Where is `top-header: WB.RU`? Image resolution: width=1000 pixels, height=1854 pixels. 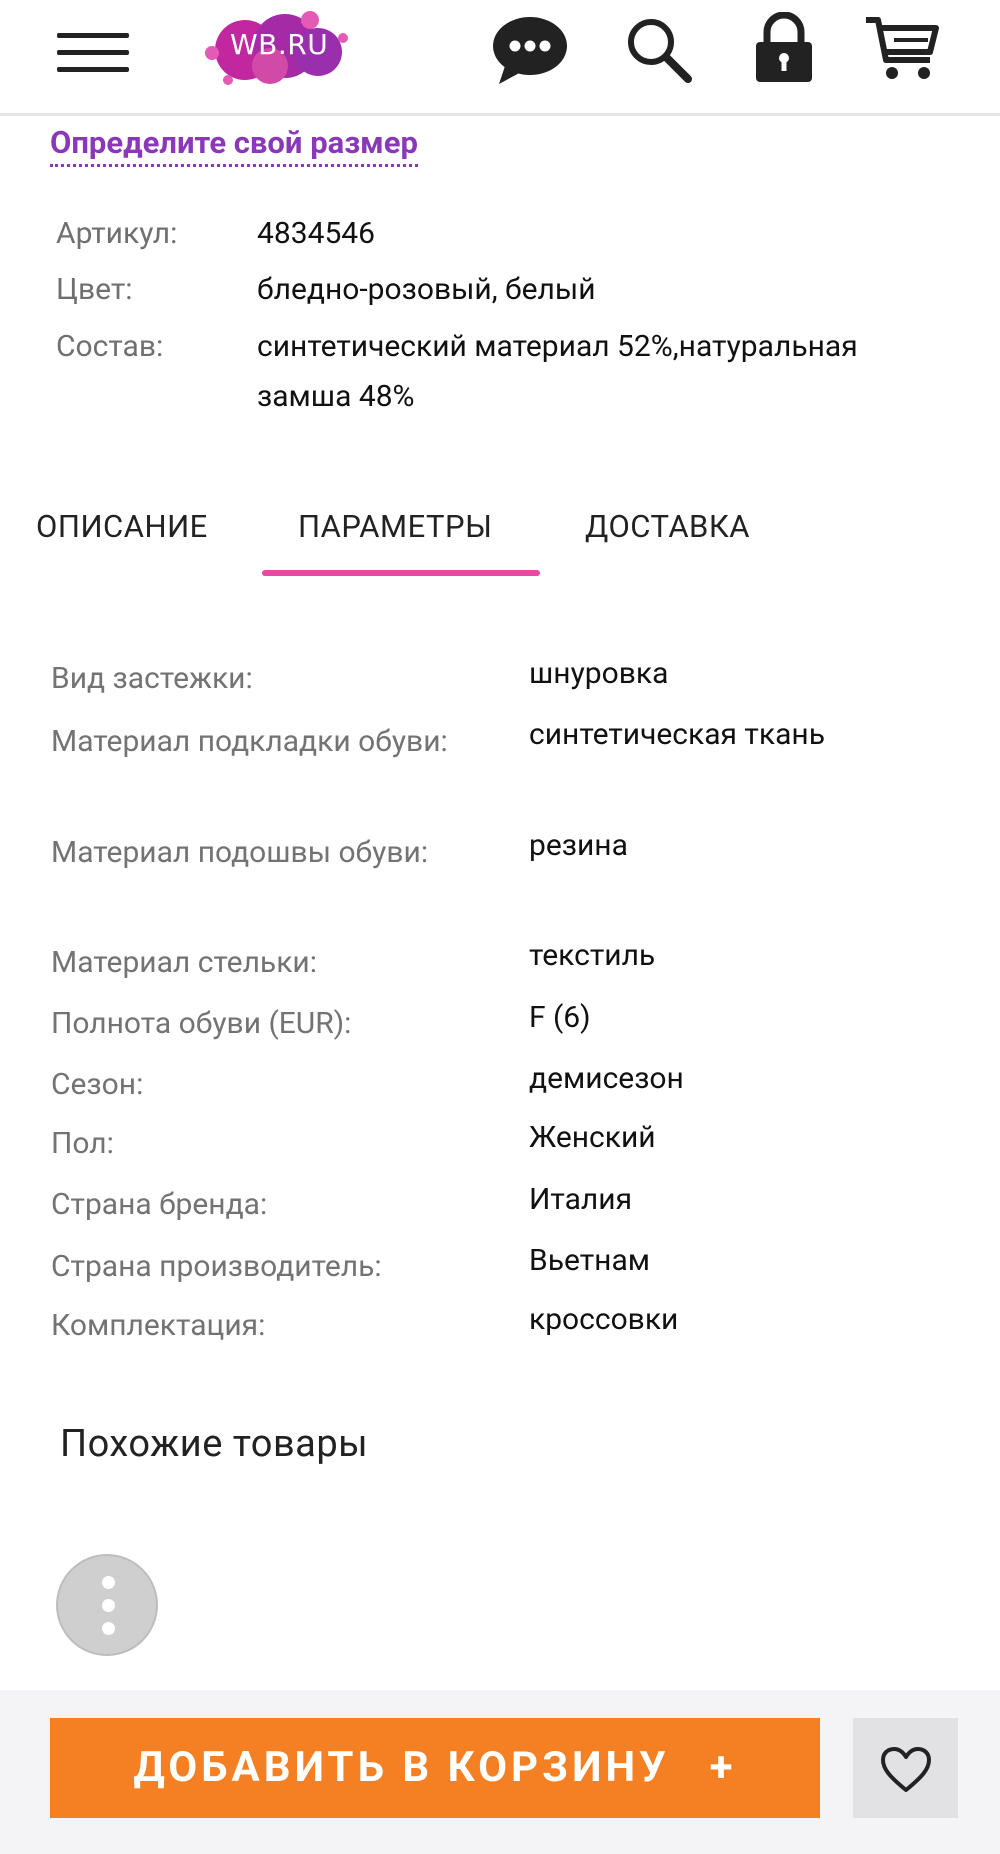 top-header: WB.RU is located at coordinates (500, 58).